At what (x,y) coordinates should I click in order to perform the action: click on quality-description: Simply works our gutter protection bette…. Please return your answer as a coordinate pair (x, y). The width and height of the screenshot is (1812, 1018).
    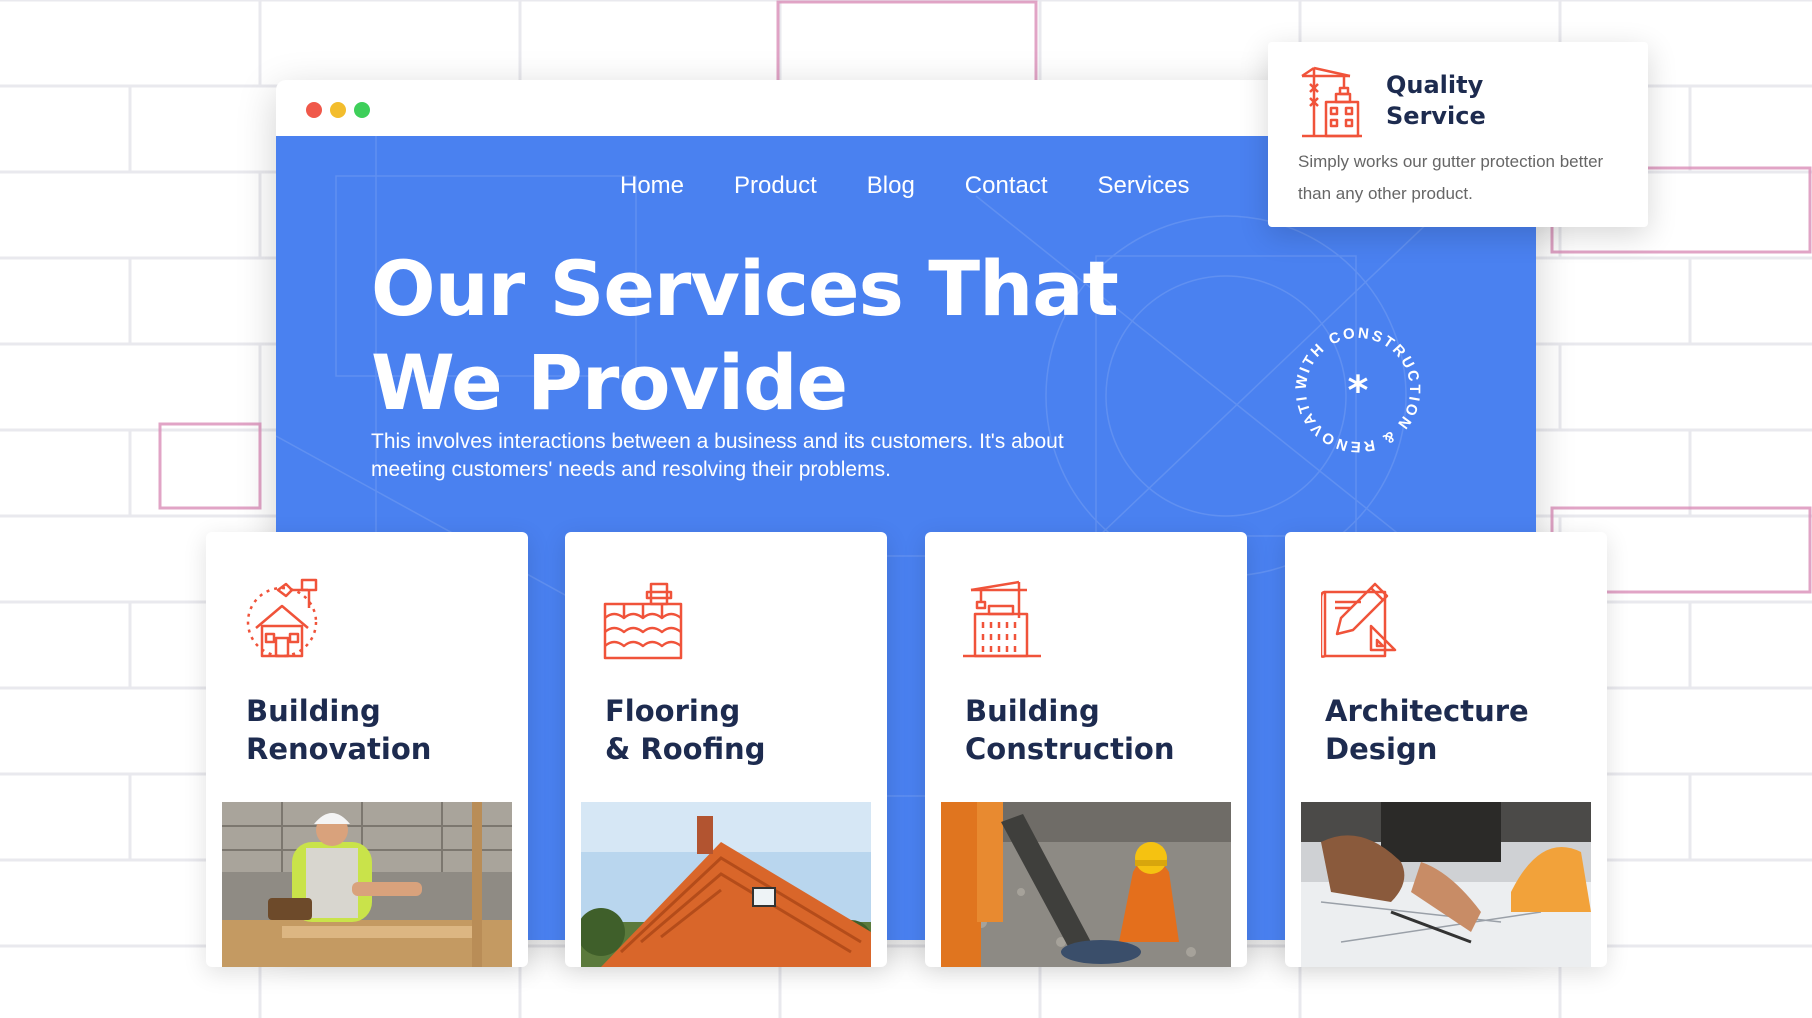
    Looking at the image, I should click on (1451, 177).